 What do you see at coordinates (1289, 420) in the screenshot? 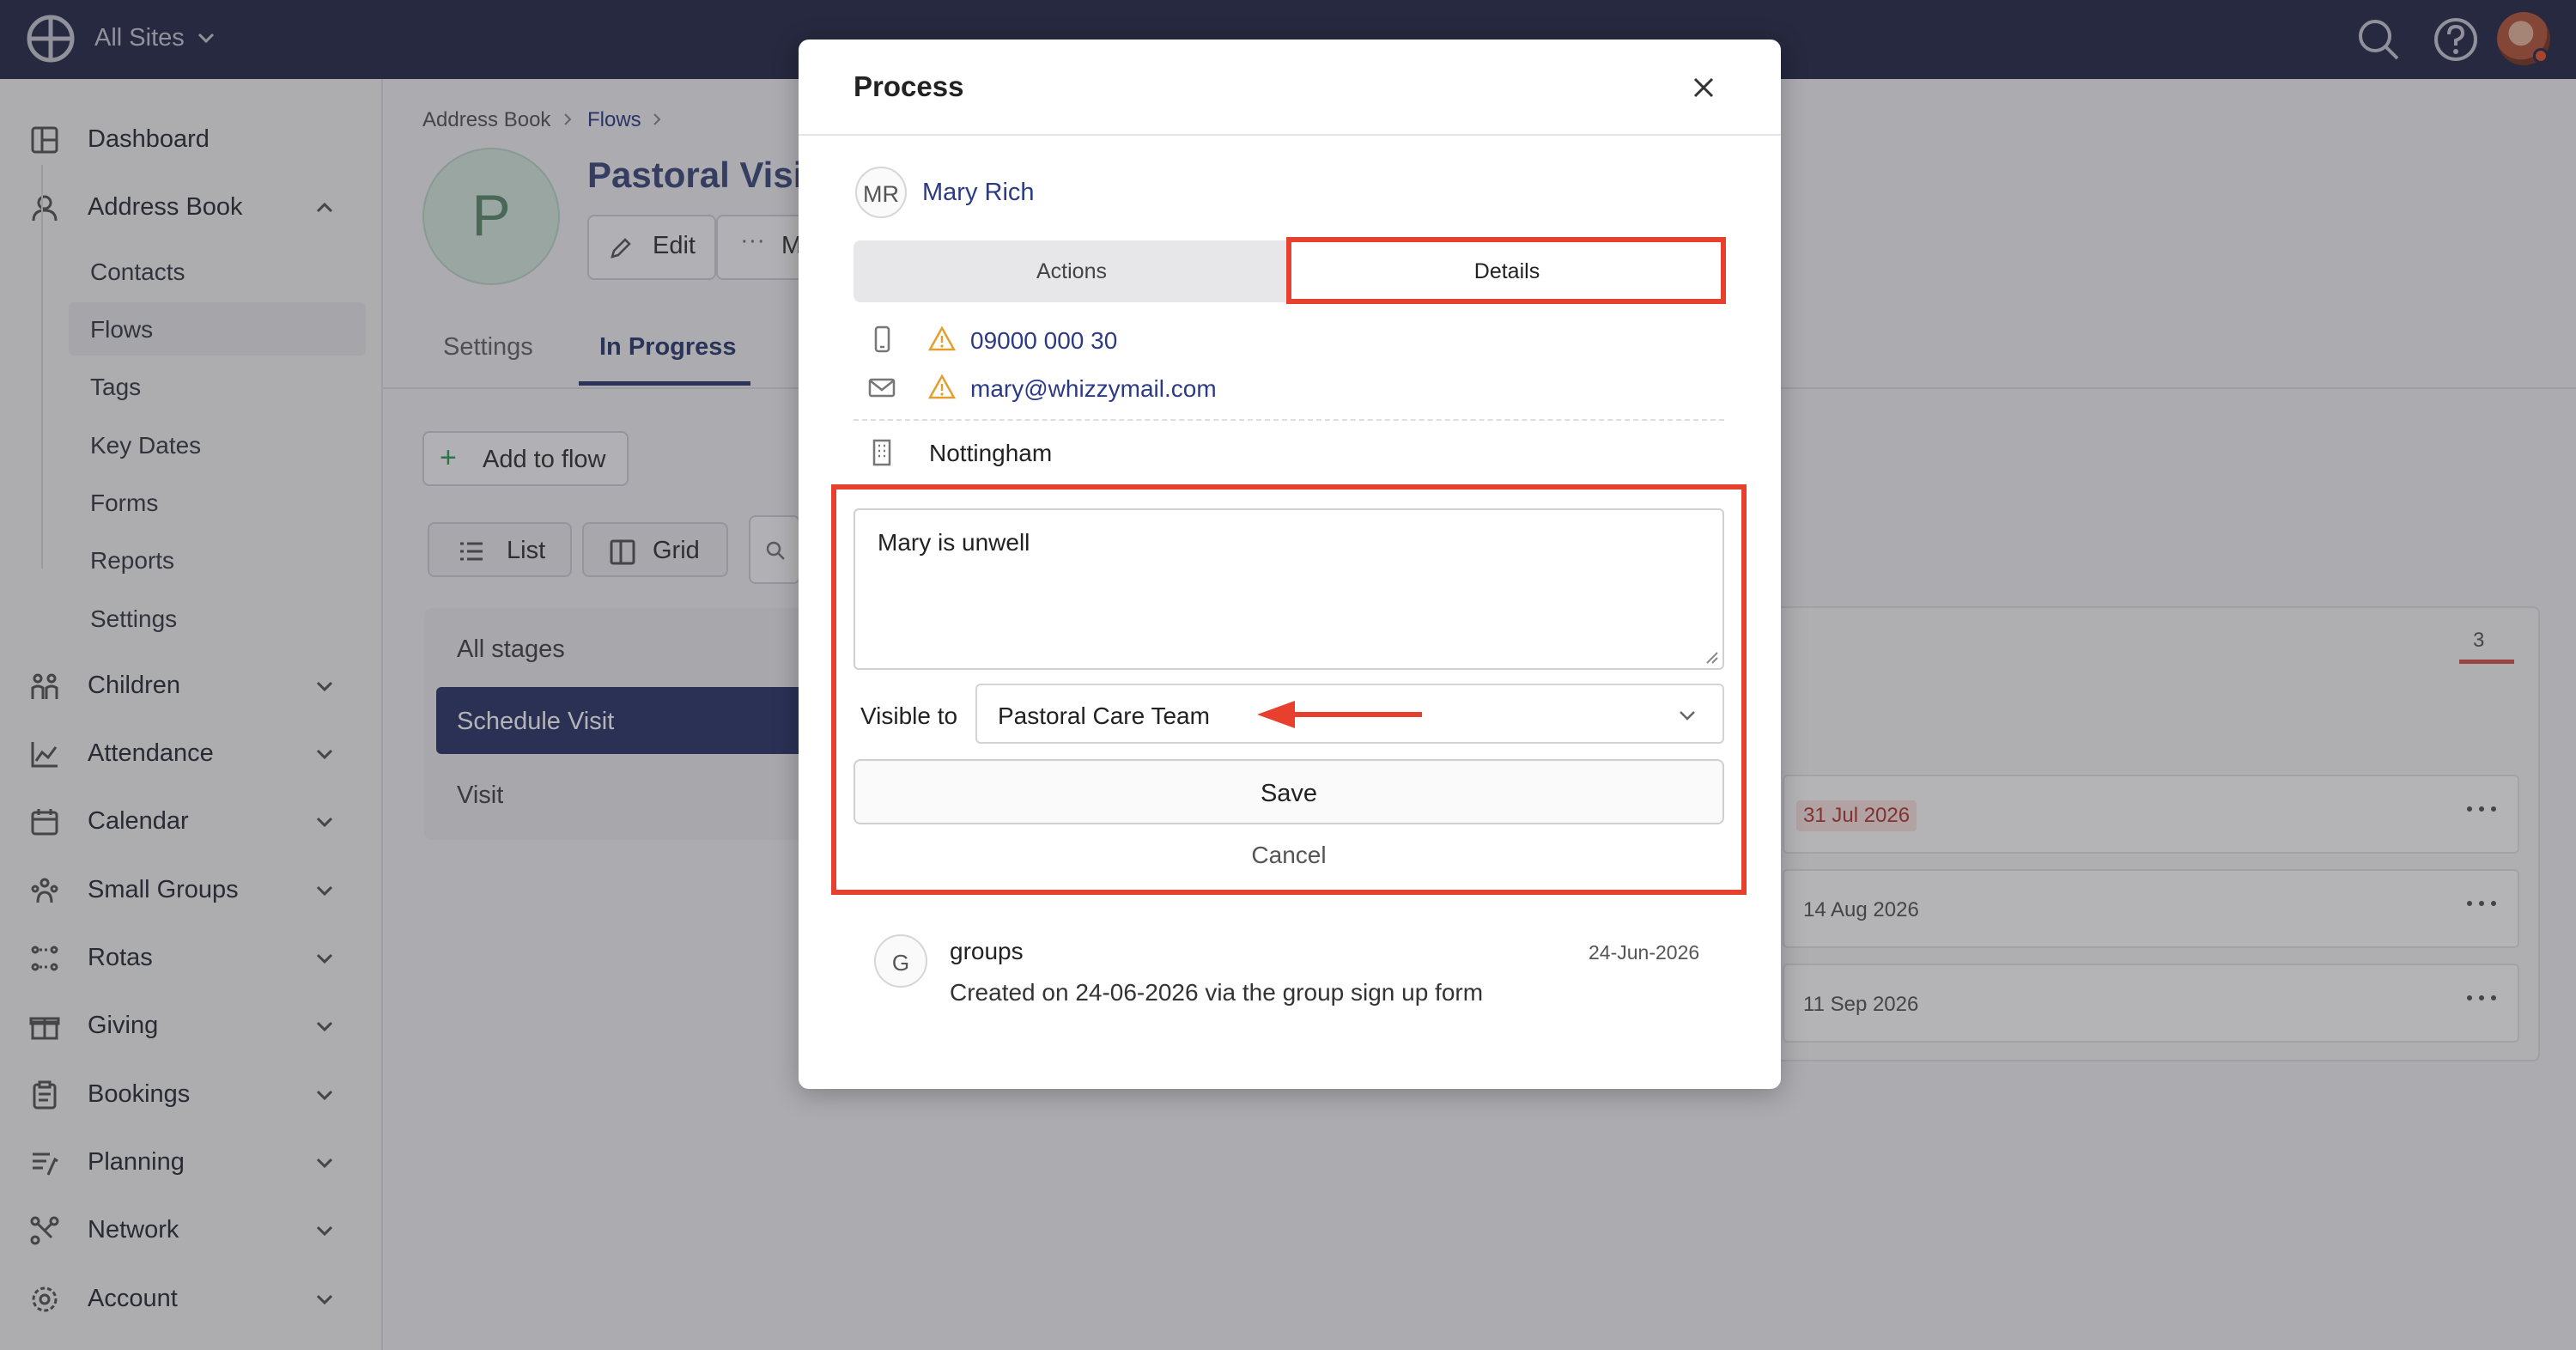
I see `details-divider` at bounding box center [1289, 420].